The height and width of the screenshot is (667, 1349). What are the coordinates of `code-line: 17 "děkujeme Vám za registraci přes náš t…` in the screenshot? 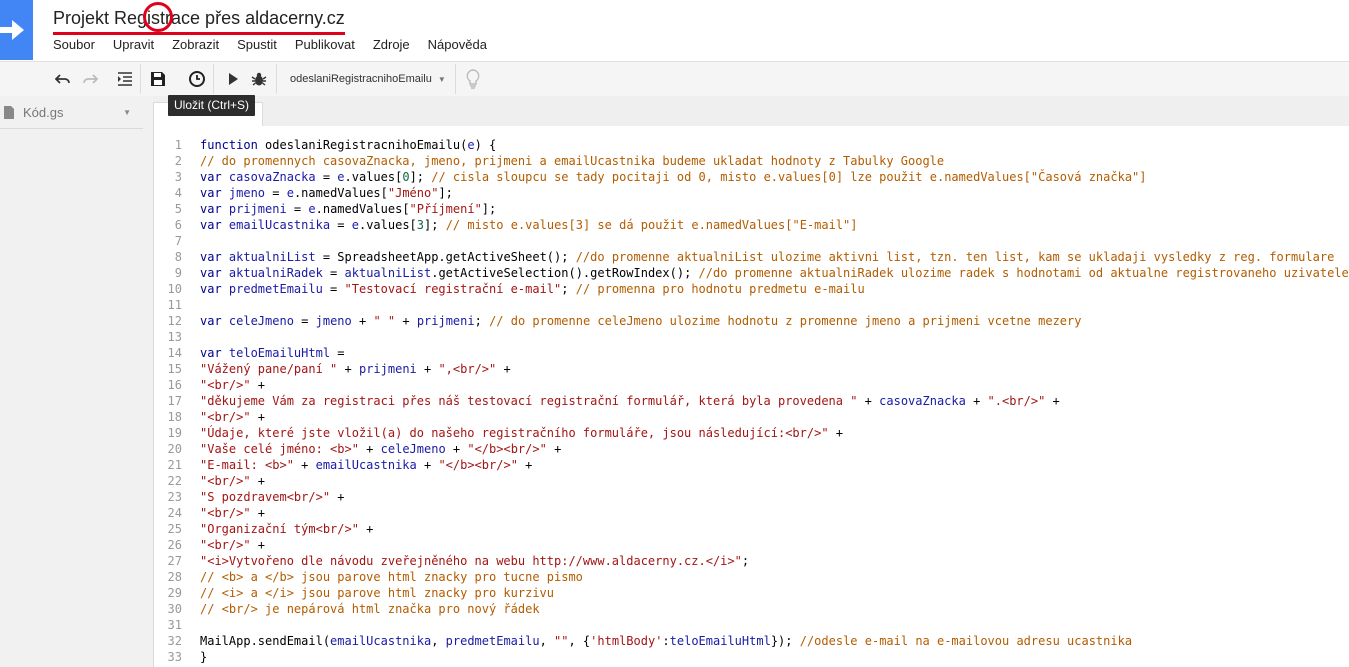 It's located at (751, 401).